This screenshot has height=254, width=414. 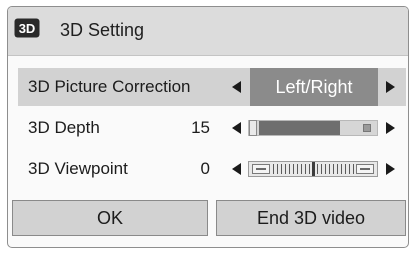 I want to click on dialog-title: 3D Setting, so click(x=102, y=30).